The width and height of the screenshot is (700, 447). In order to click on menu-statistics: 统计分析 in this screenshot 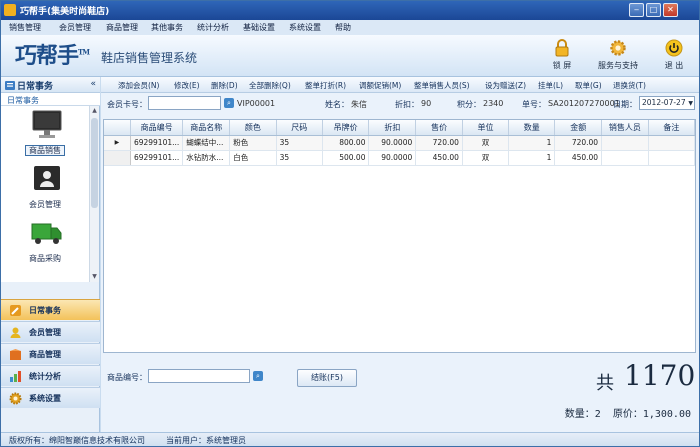, I will do `click(213, 27)`.